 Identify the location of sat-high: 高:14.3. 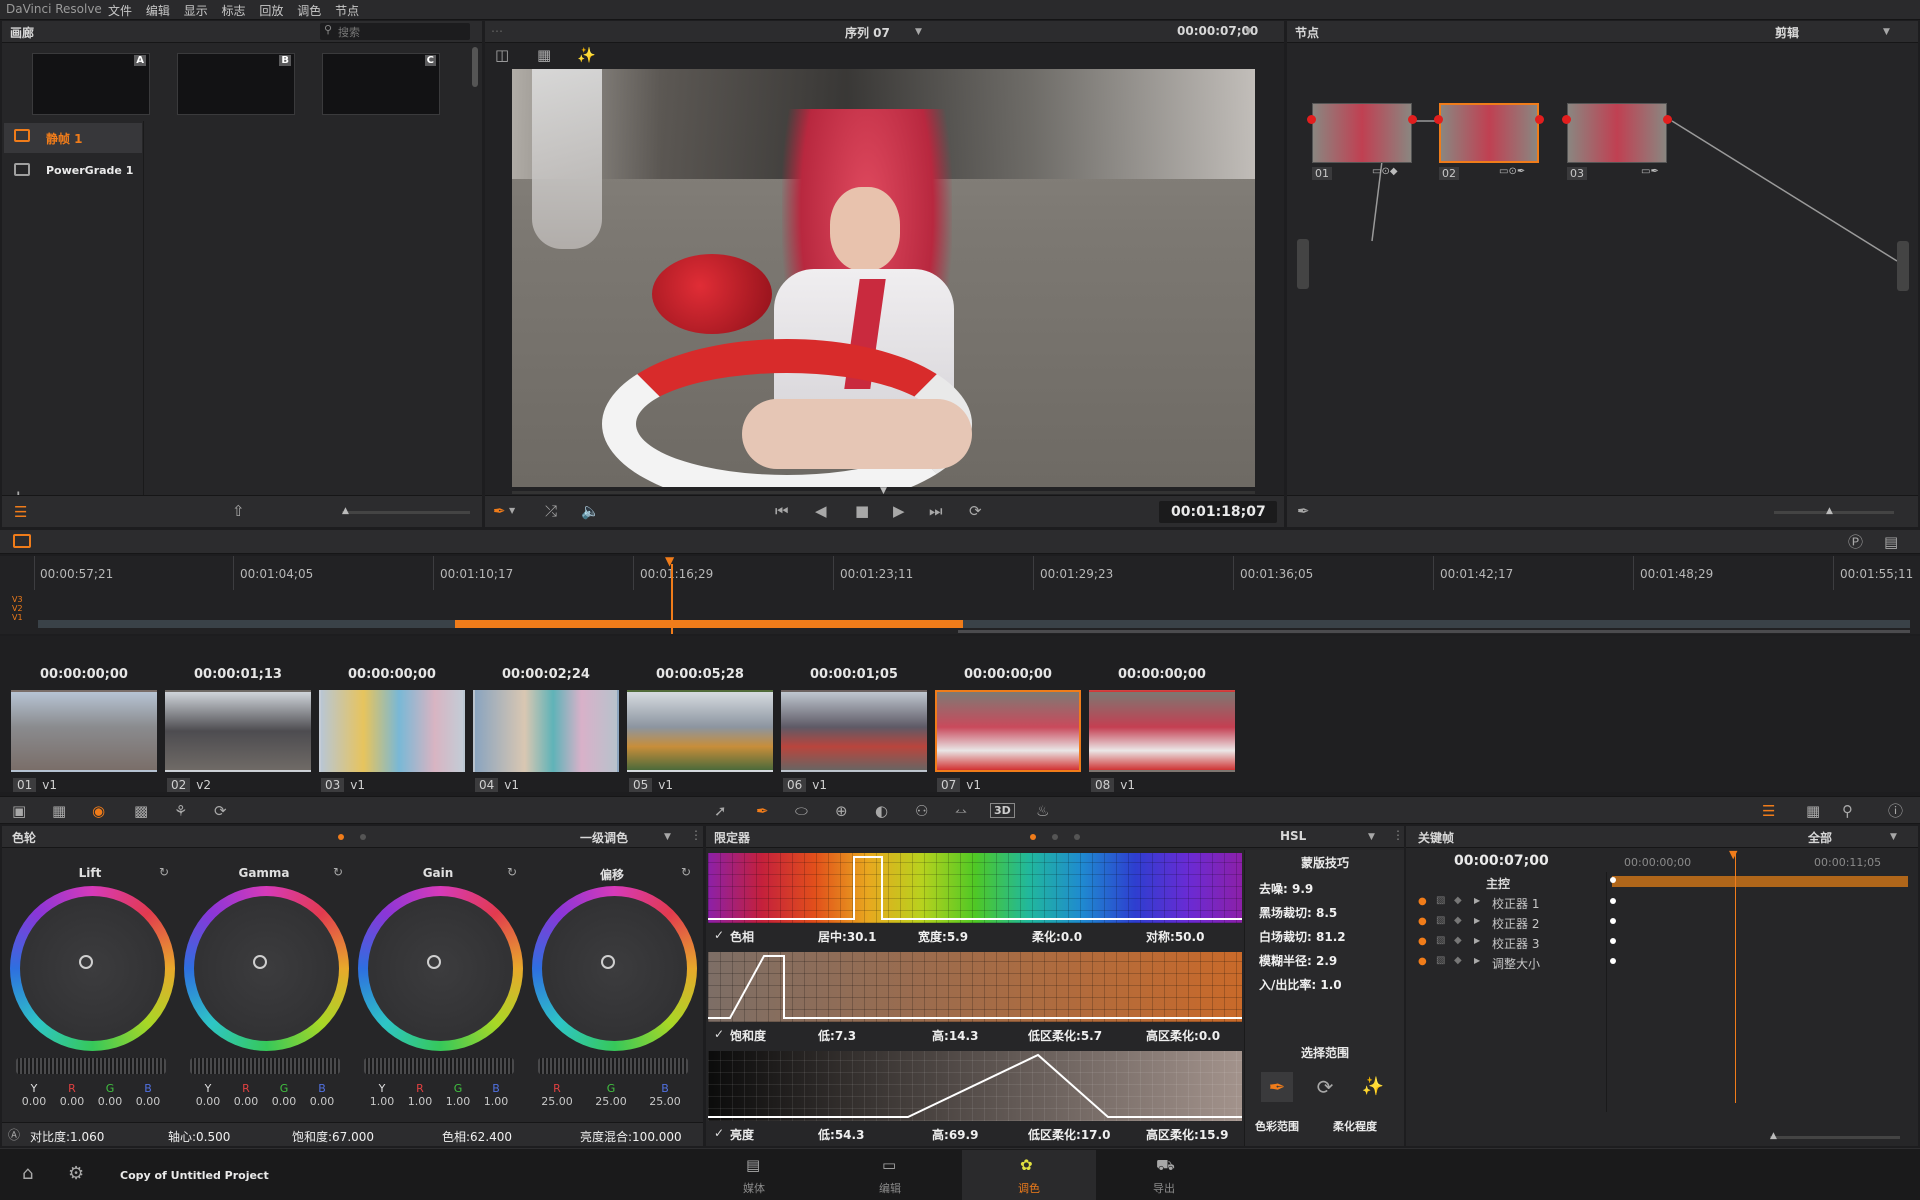
(955, 1035).